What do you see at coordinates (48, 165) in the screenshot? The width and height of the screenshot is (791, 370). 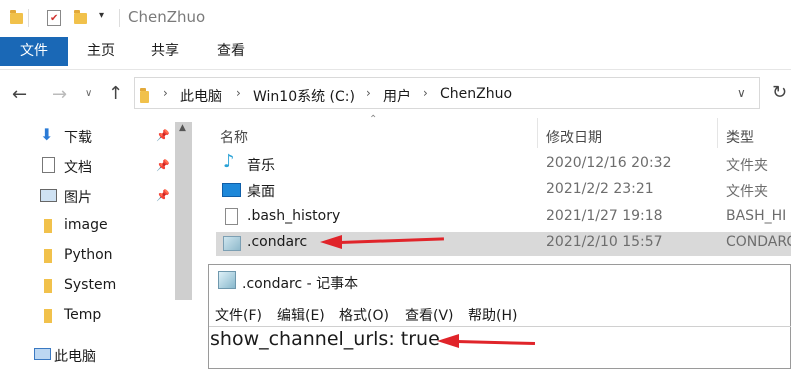 I see `documents-icon` at bounding box center [48, 165].